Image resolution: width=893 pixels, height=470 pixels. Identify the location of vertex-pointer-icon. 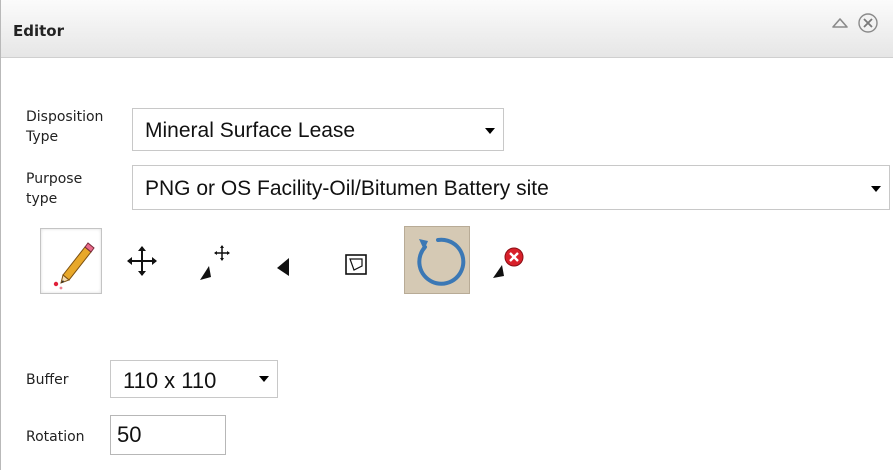
(283, 267).